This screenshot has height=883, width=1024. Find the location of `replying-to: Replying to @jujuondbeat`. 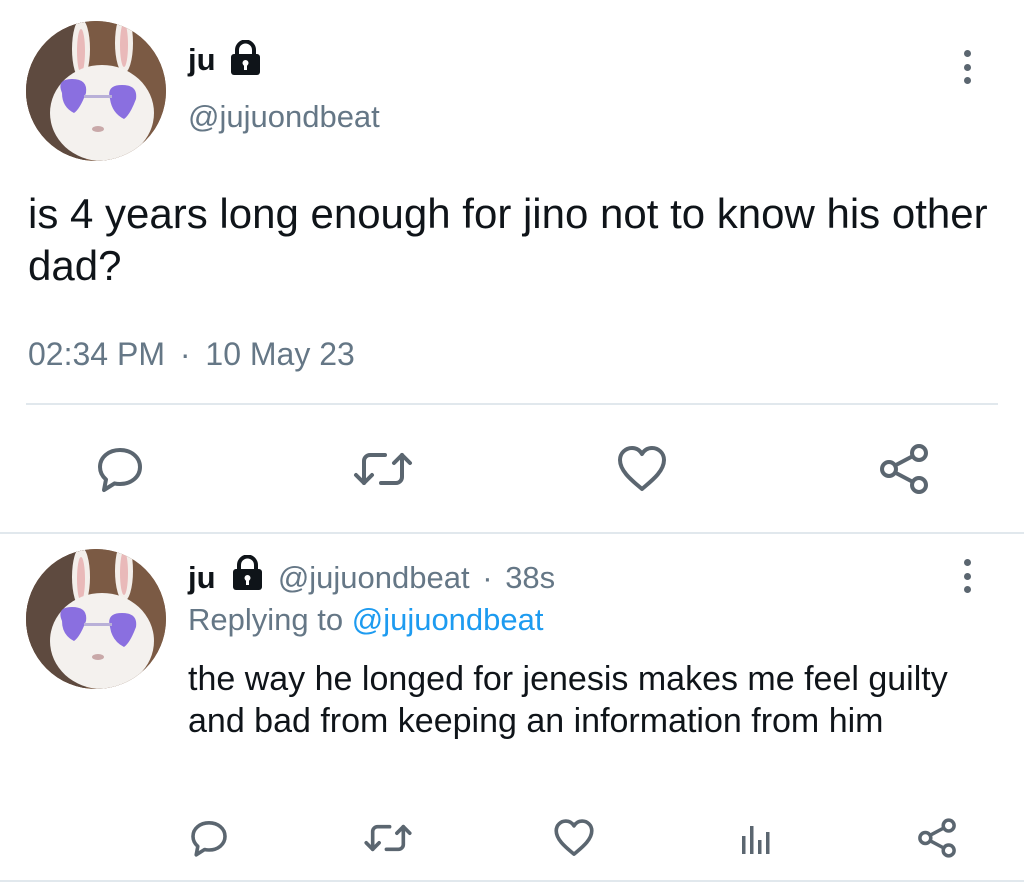

replying-to: Replying to @jujuondbeat is located at coordinates (366, 620).